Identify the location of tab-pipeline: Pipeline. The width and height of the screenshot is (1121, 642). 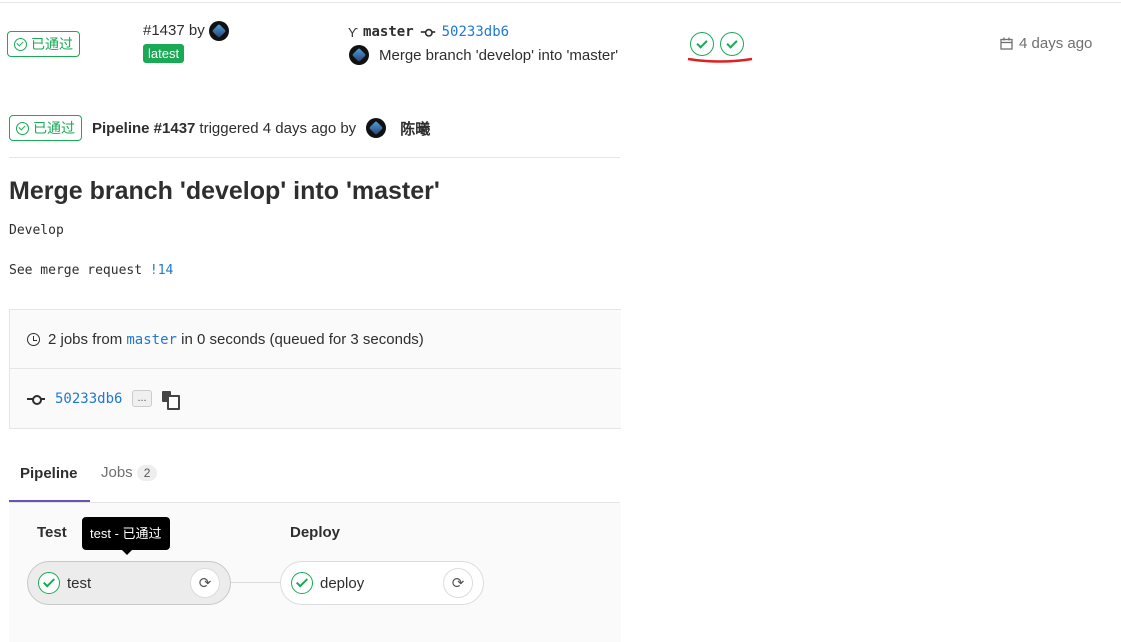
(49, 473).